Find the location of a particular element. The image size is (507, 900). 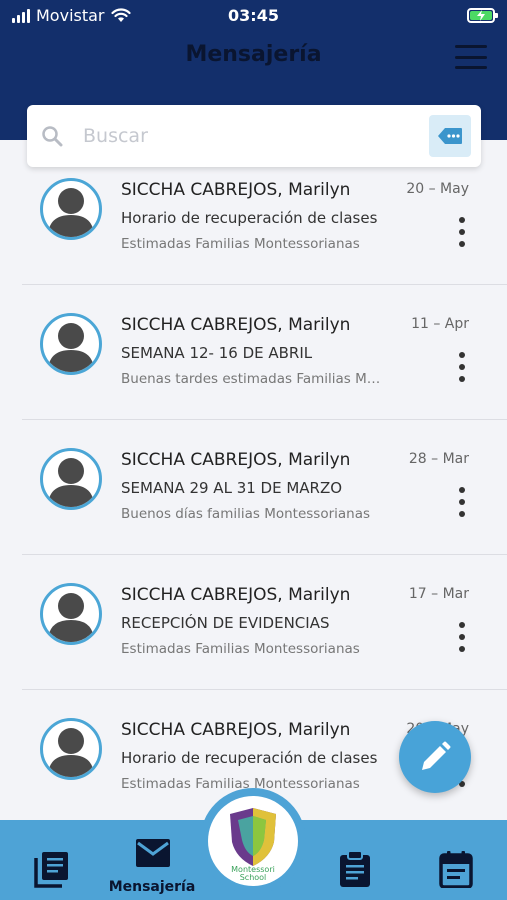

message-subject: SEMANA 12- 16 DE ABRIL is located at coordinates (217, 353).